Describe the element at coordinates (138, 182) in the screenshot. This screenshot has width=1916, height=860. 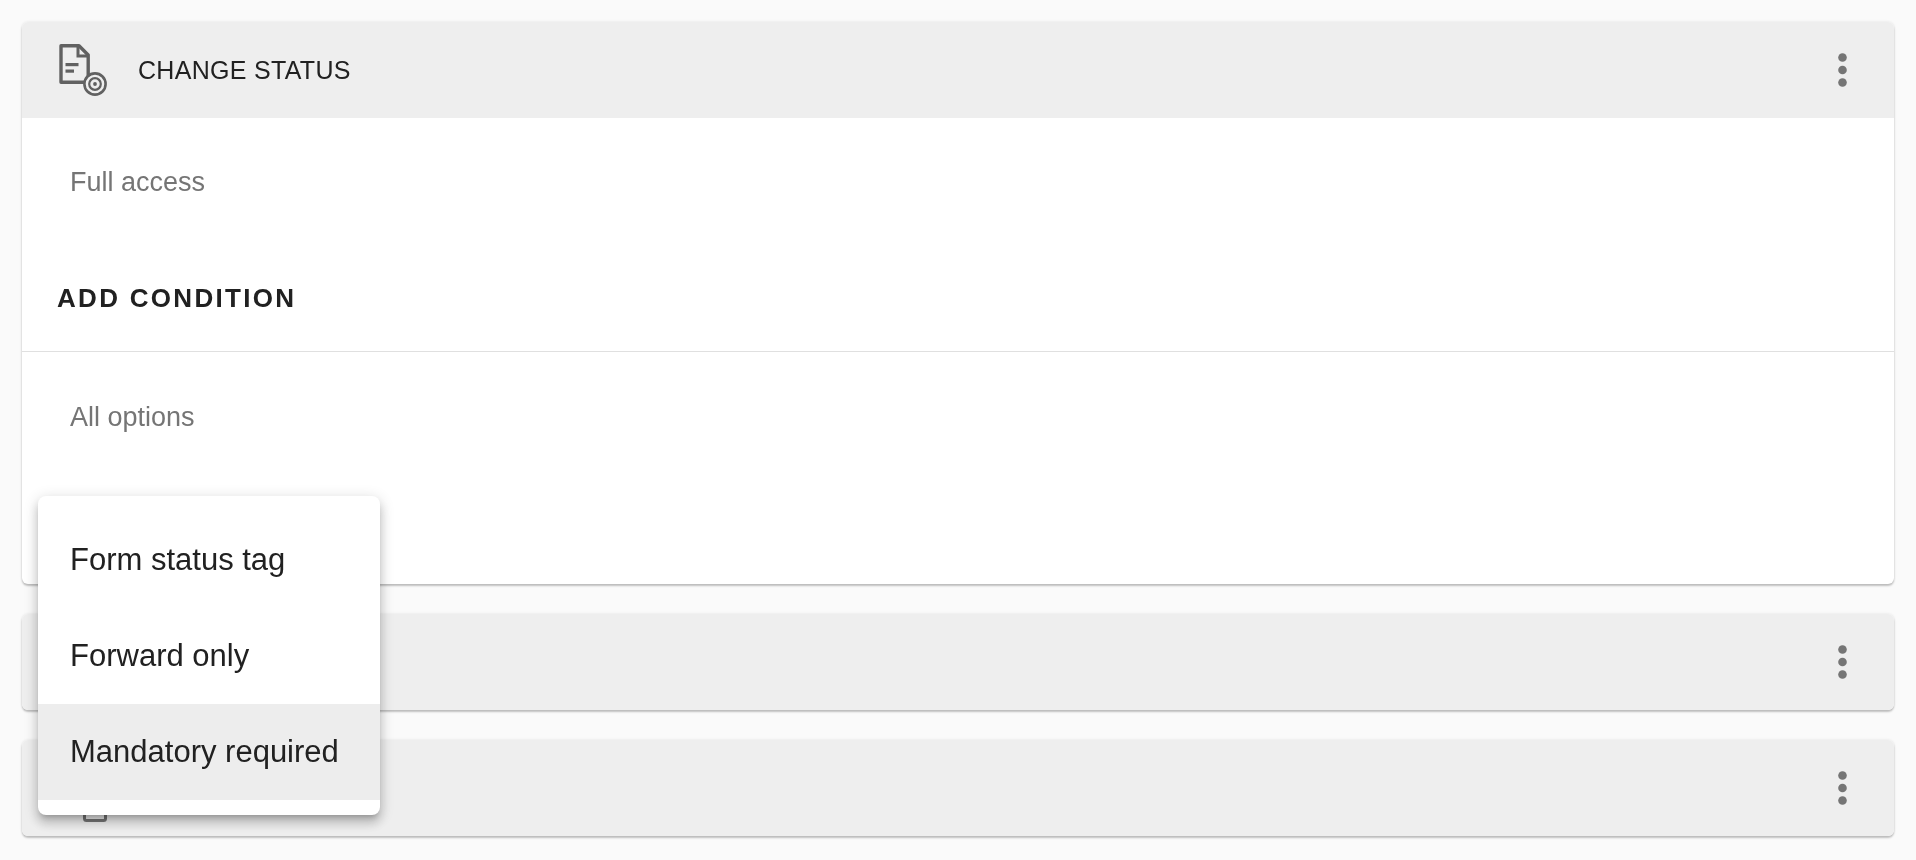
I see `access-select: Full access` at that location.